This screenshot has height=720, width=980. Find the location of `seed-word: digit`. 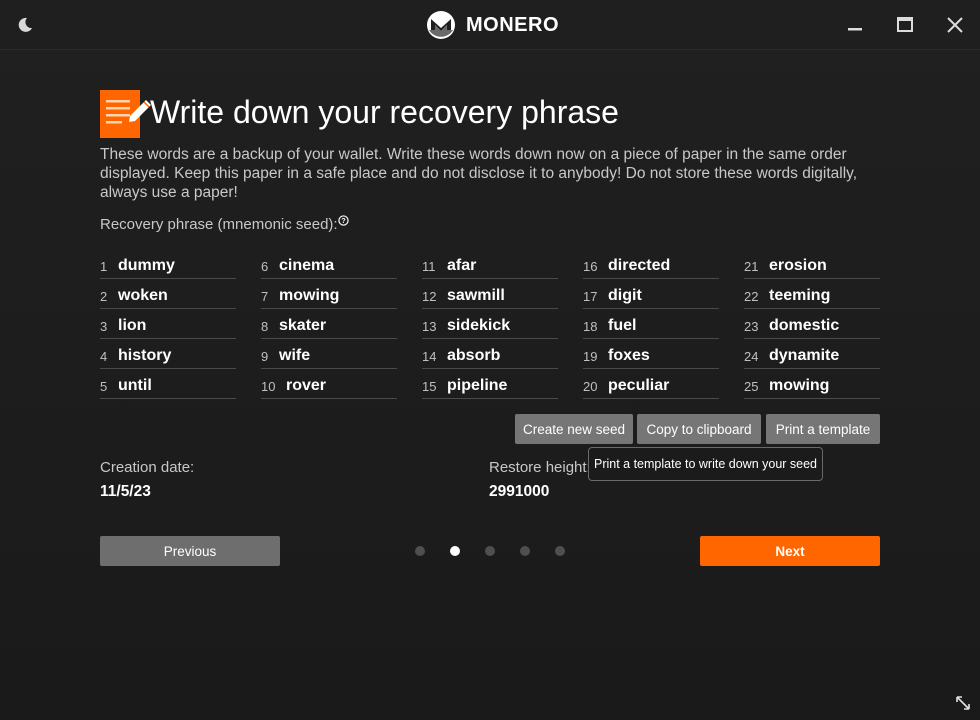

seed-word: digit is located at coordinates (625, 295).